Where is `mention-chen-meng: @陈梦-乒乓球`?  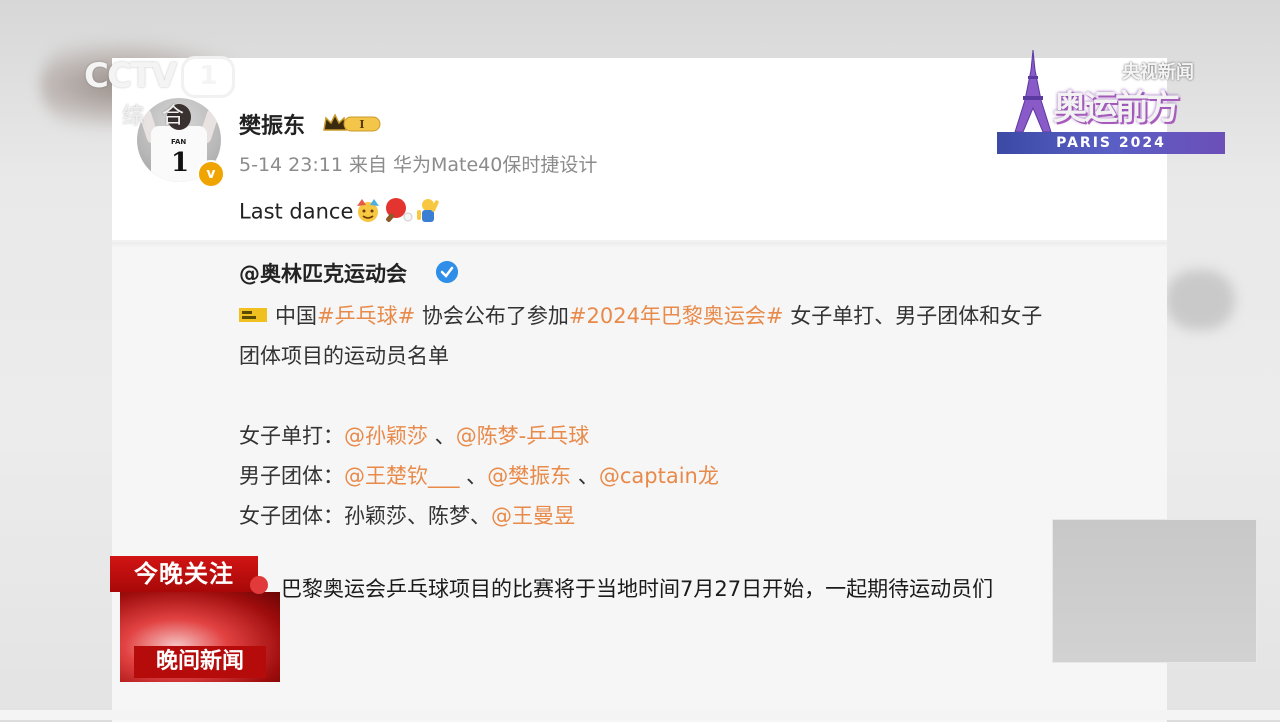
mention-chen-meng: @陈梦-乒乓球 is located at coordinates (523, 436).